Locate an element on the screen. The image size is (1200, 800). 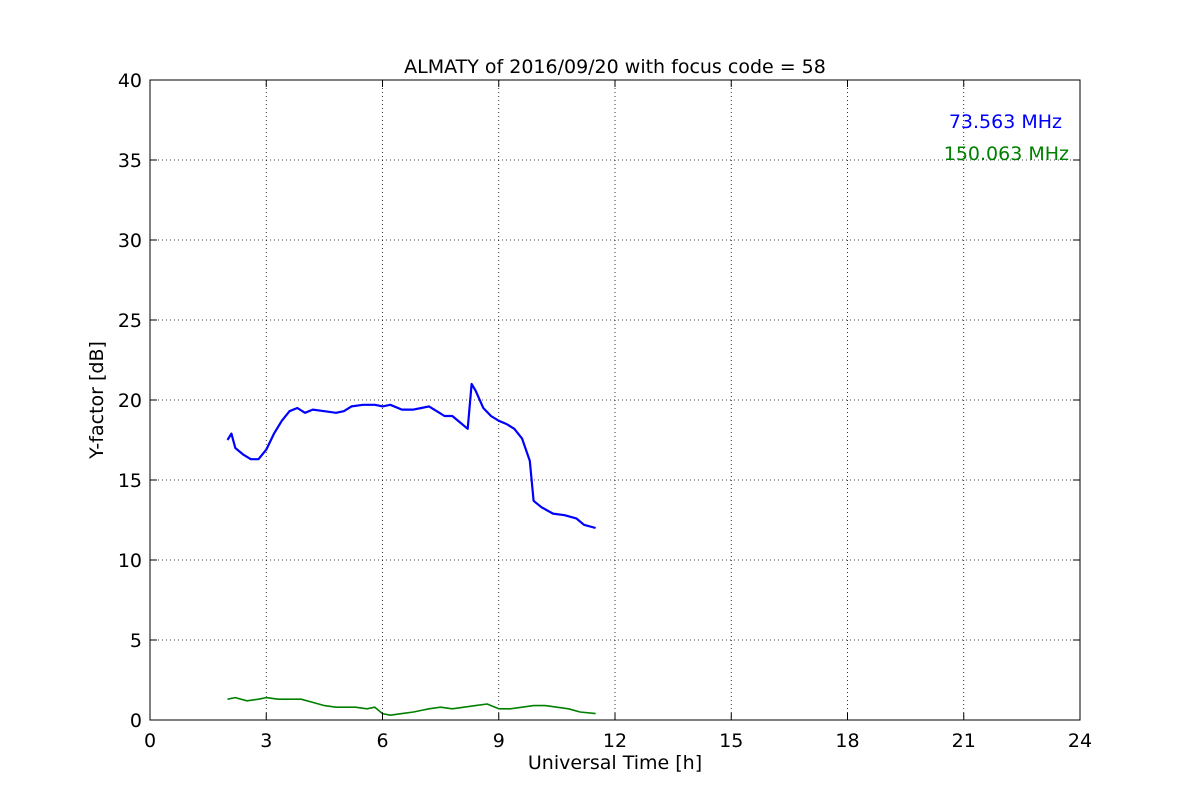
y-tick-label: 25 is located at coordinates (130, 321).